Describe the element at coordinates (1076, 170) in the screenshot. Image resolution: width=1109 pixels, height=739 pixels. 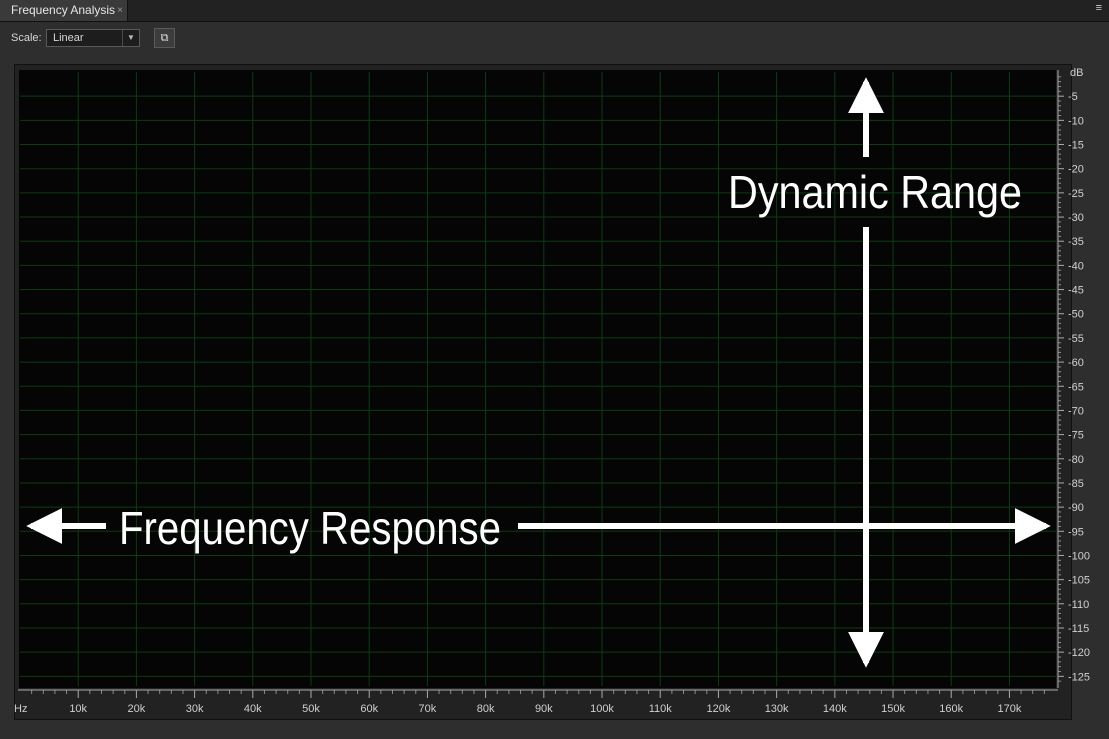
I see `y-tick-label: -20` at that location.